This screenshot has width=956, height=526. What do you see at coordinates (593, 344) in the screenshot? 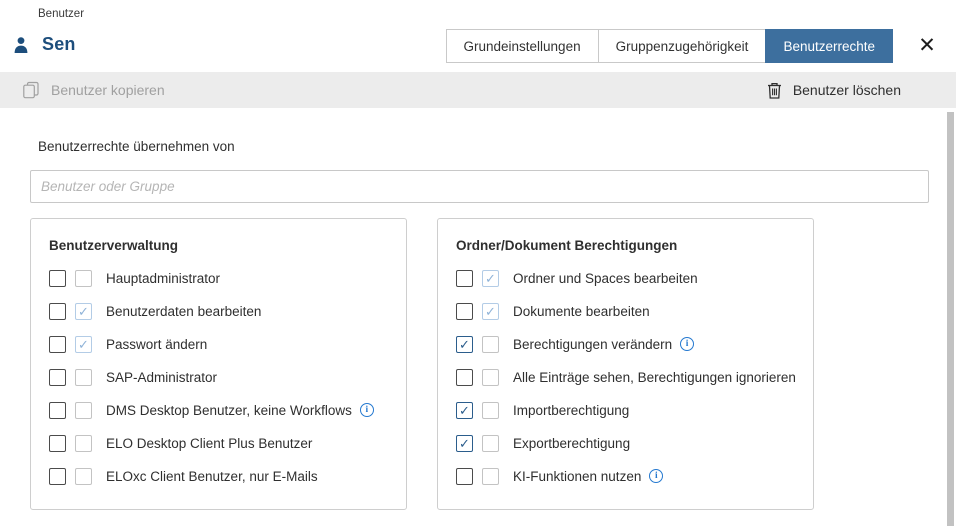
I see `permission-label: Berechtigungen verändern` at bounding box center [593, 344].